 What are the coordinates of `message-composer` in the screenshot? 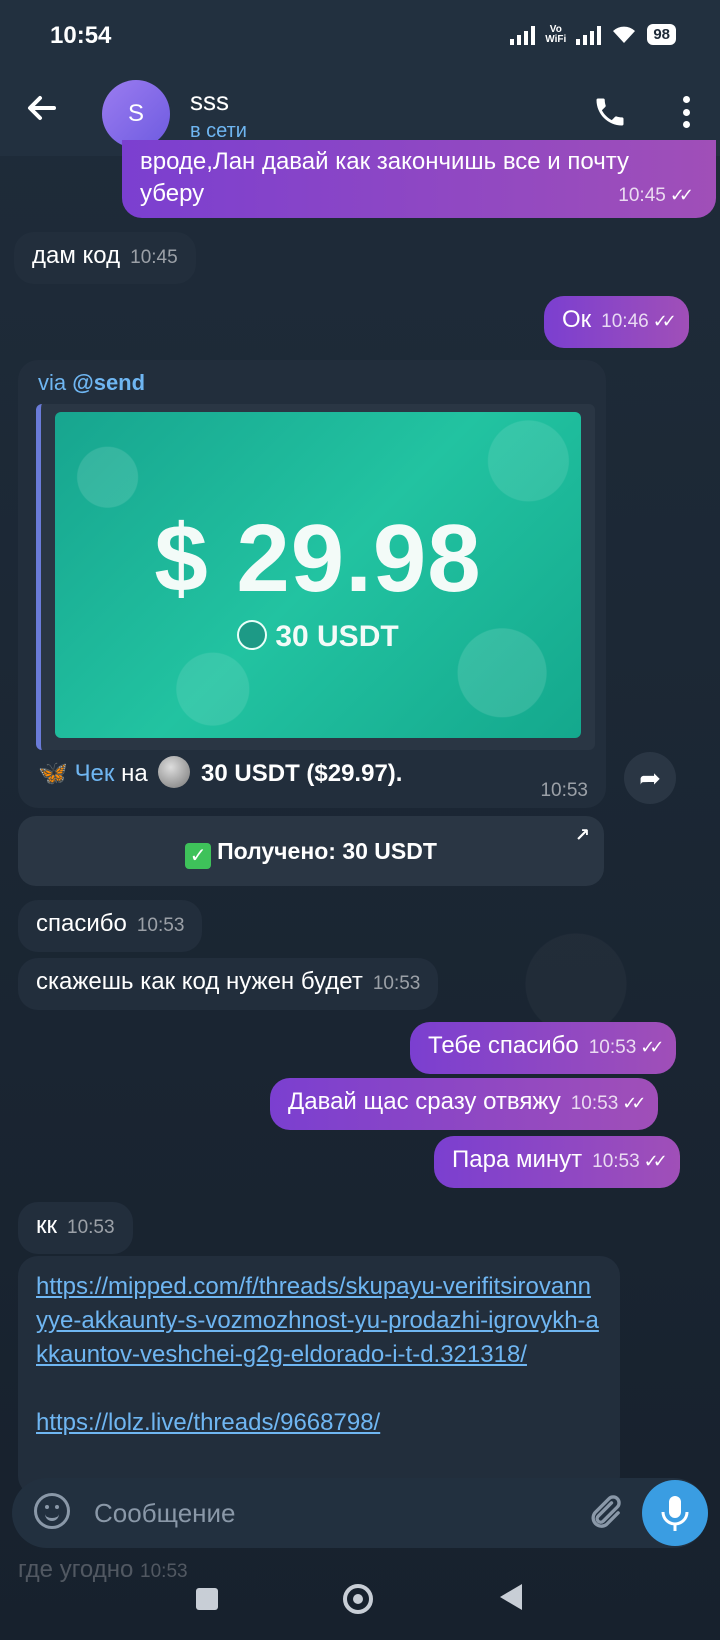 It's located at (360, 1513).